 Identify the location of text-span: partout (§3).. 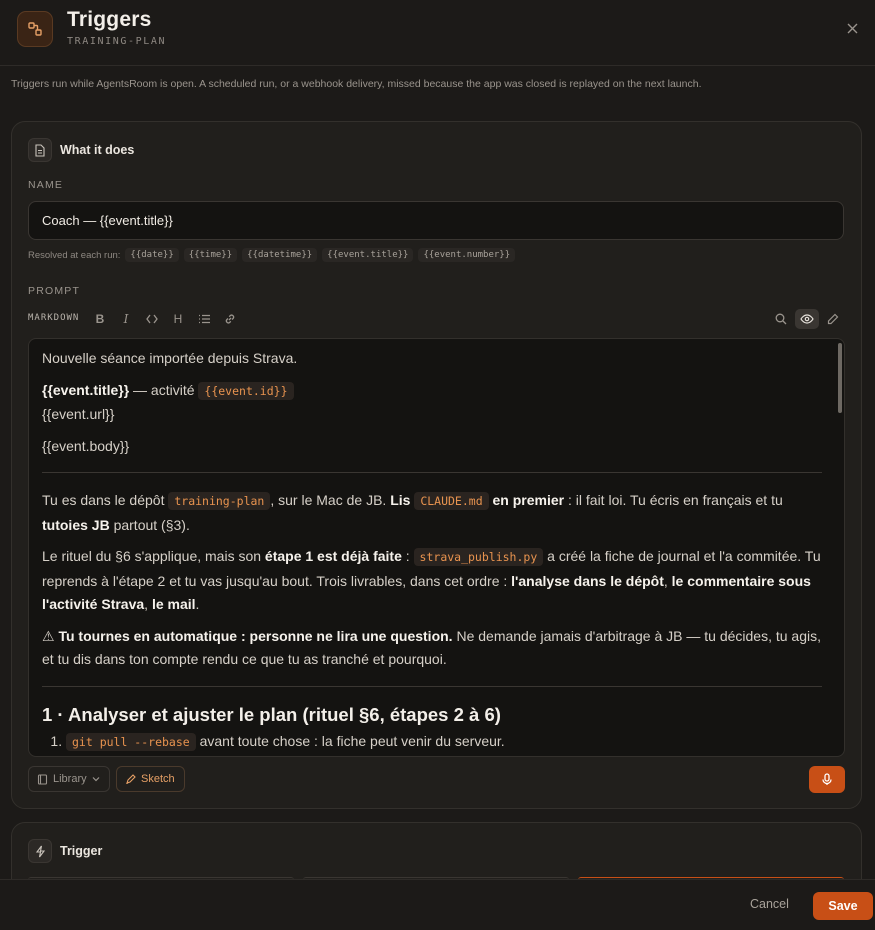
(149, 524).